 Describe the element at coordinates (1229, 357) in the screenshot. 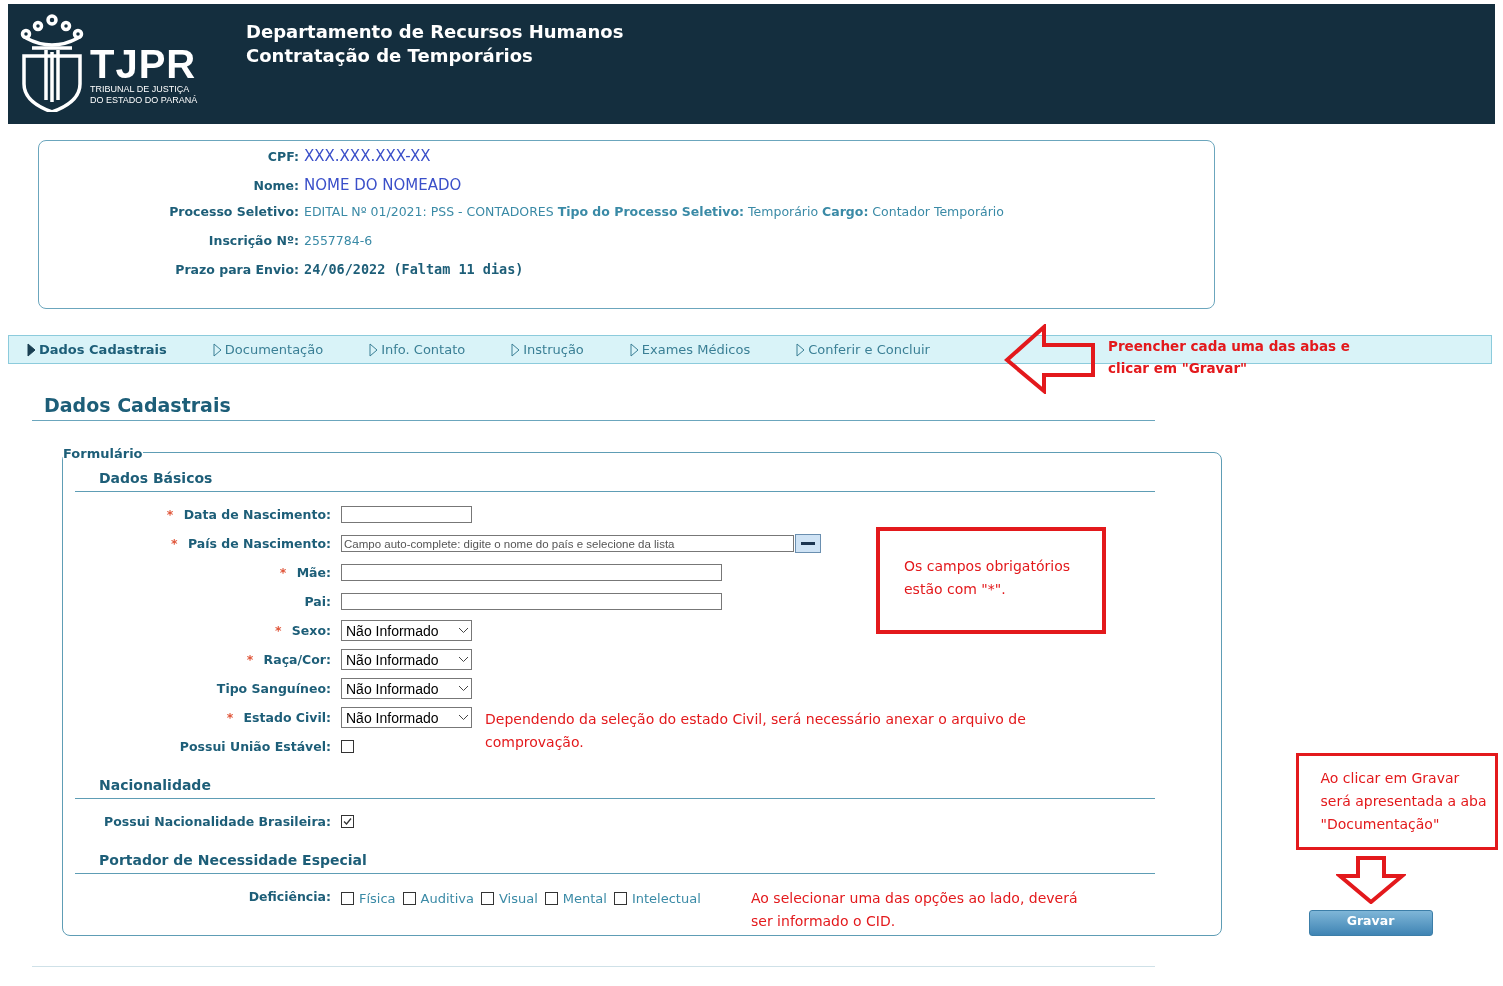

I see `annotation-text: Preencher cada uma das abas e clicar em "Gravar"` at that location.